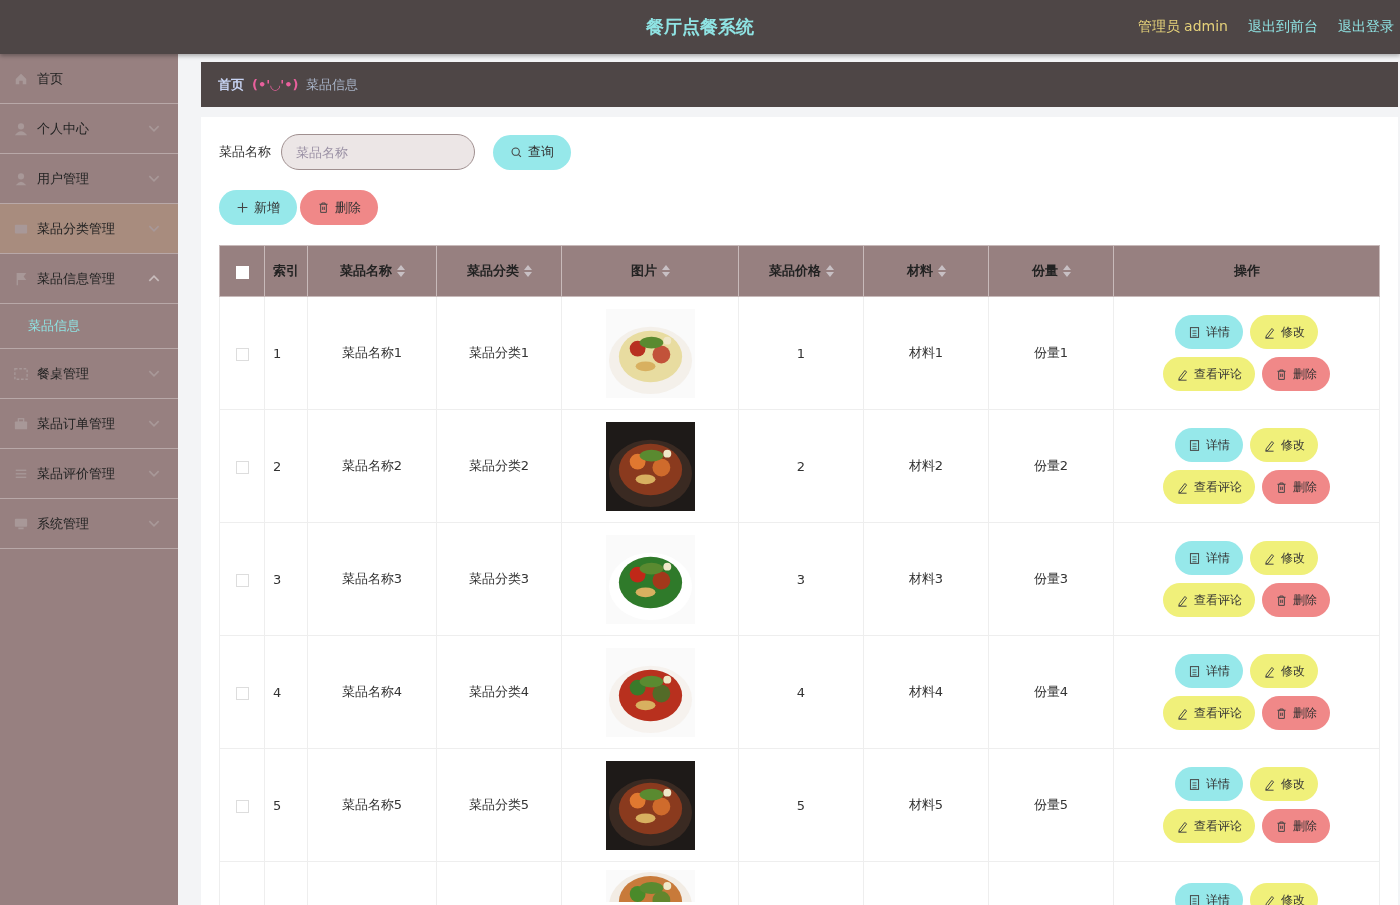 The height and width of the screenshot is (905, 1400). Describe the element at coordinates (258, 207) in the screenshot. I see `add-button: 新增` at that location.